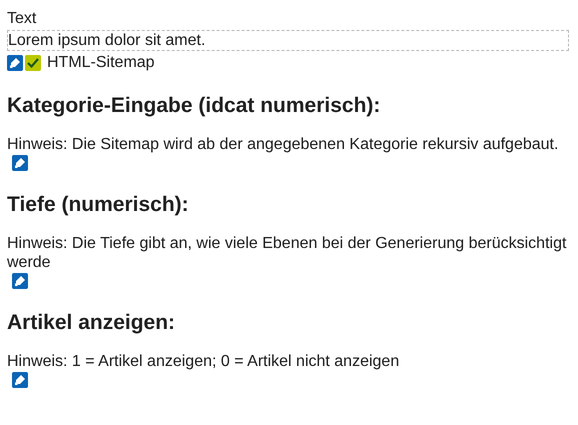 The image size is (578, 425). Describe the element at coordinates (203, 361) in the screenshot. I see `hint-text: Hinweis: 1 = Artikel anzeigen; 0 = Artikel nicht anzeigen` at that location.